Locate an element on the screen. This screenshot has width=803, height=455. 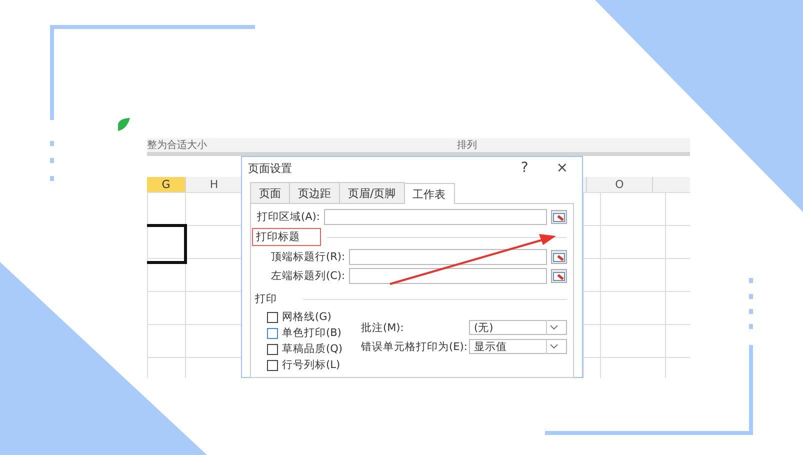
ribbon-group-label: 排列 is located at coordinates (467, 145).